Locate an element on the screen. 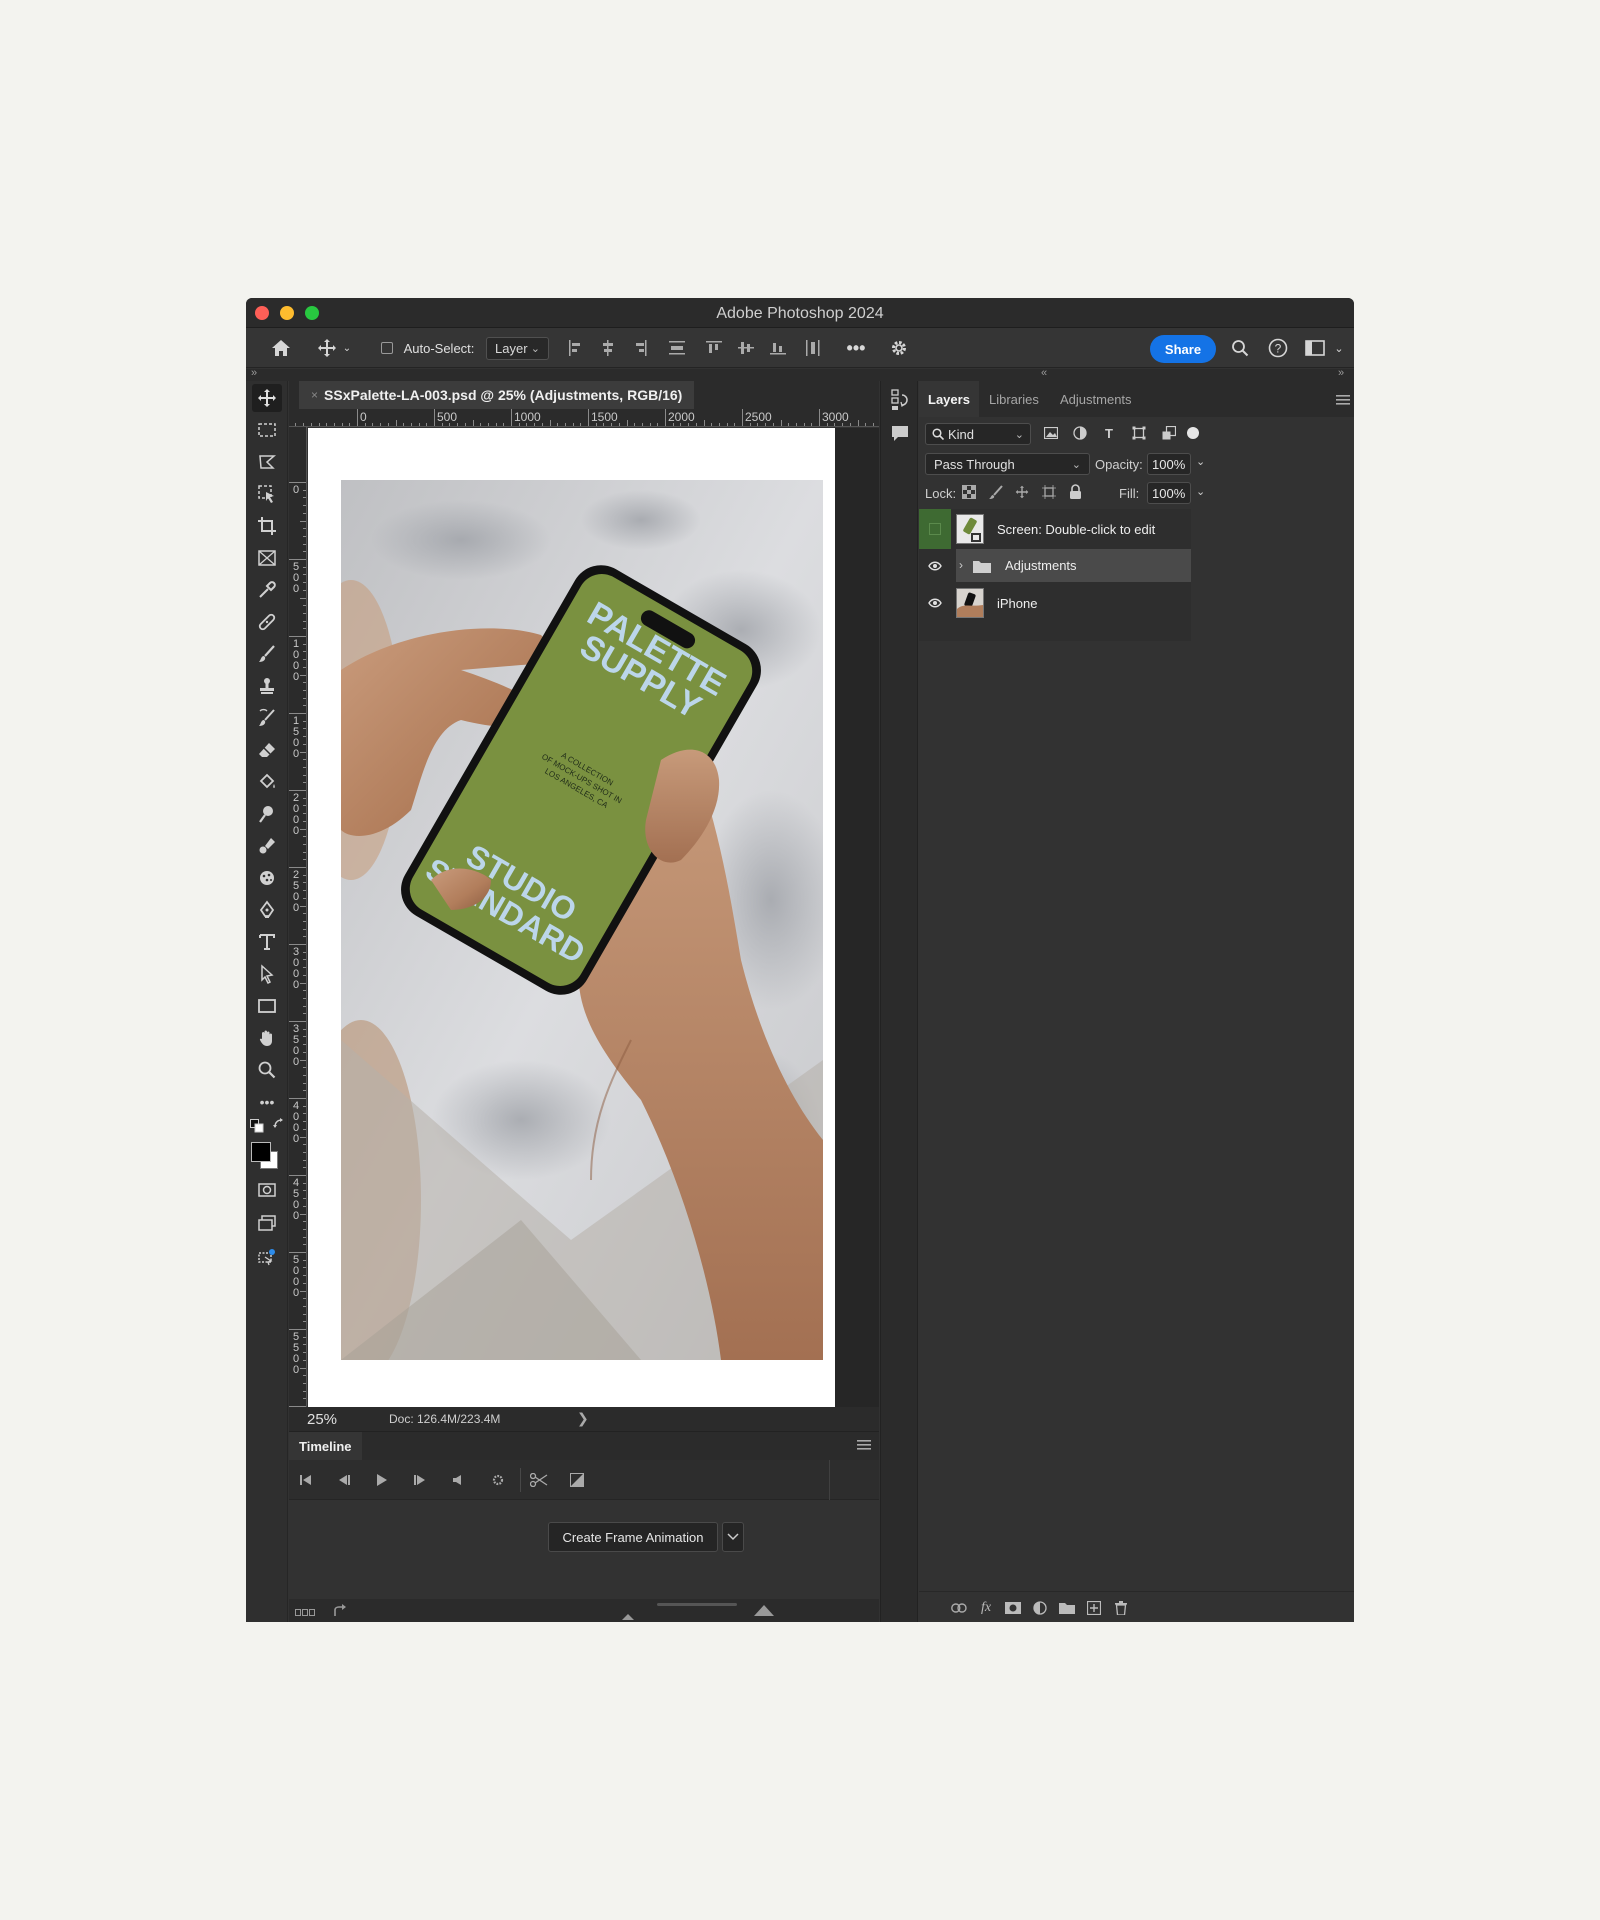 The image size is (1600, 1920). contextual-taskbar-icon is located at coordinates (267, 1257).